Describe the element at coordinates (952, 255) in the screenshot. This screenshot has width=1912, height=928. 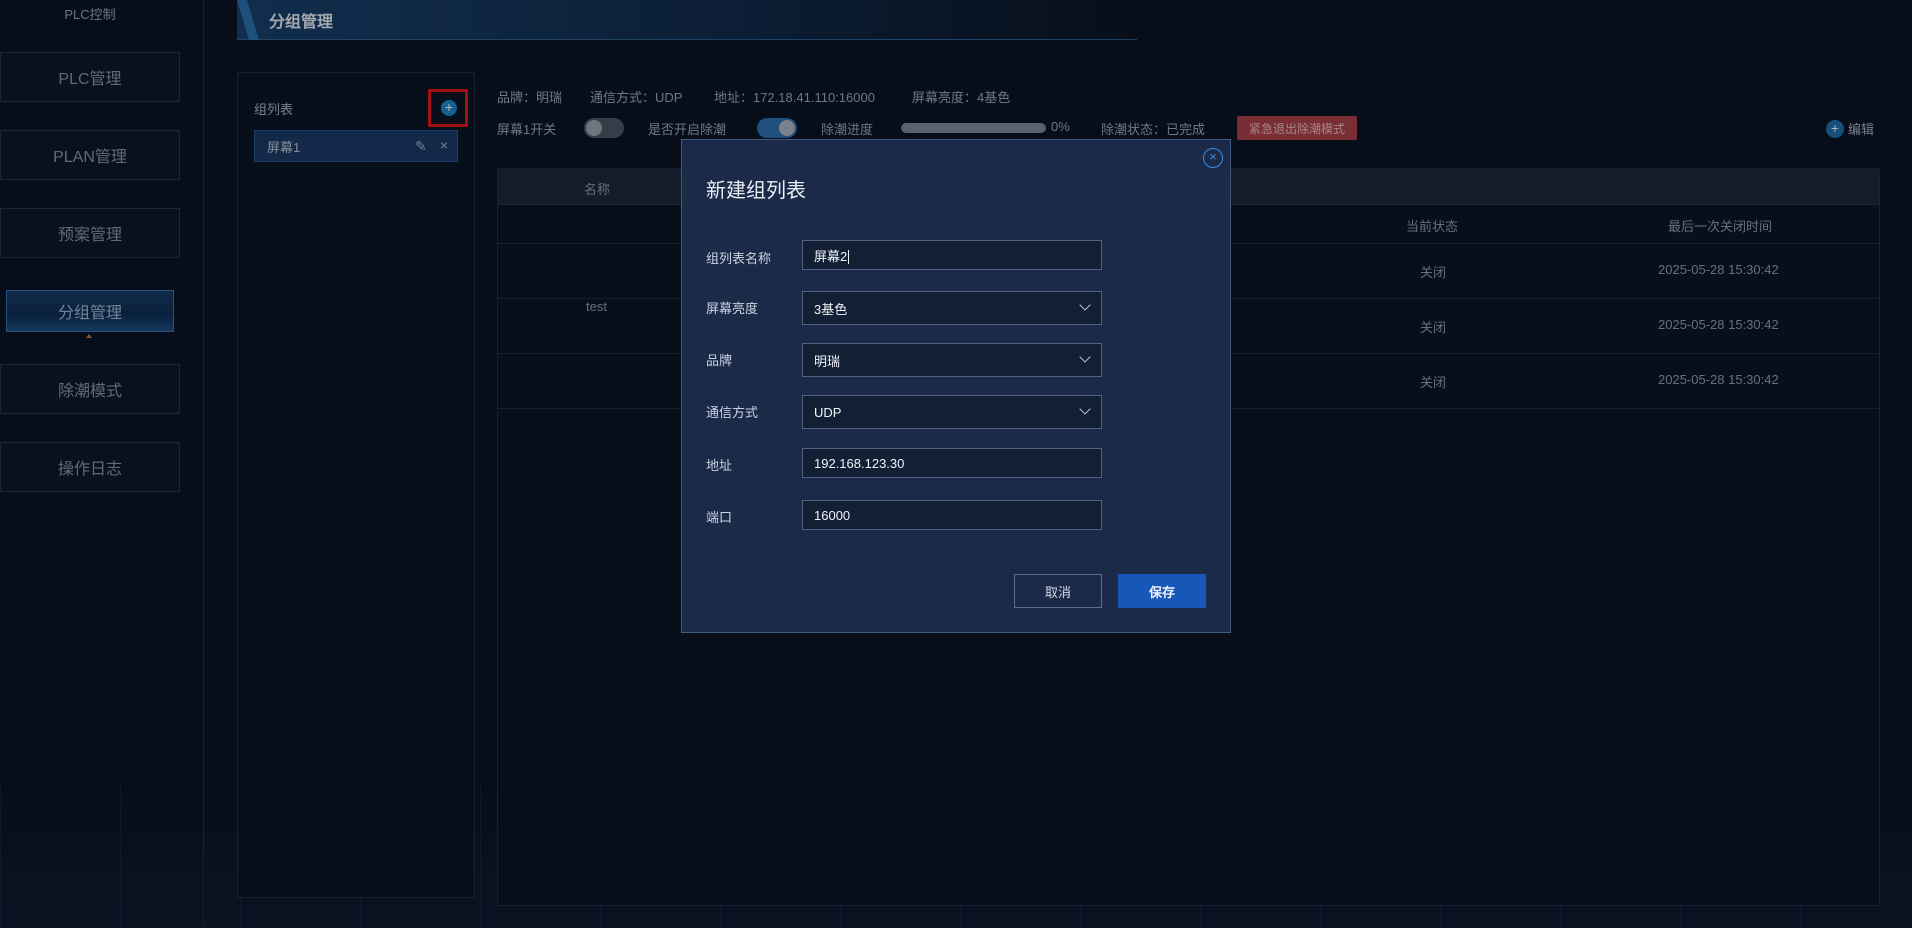
I see `group-name-input: 屏幕2` at that location.